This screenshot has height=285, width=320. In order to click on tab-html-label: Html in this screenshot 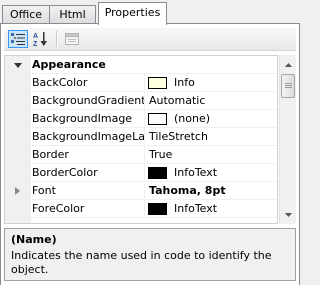, I will do `click(72, 14)`.